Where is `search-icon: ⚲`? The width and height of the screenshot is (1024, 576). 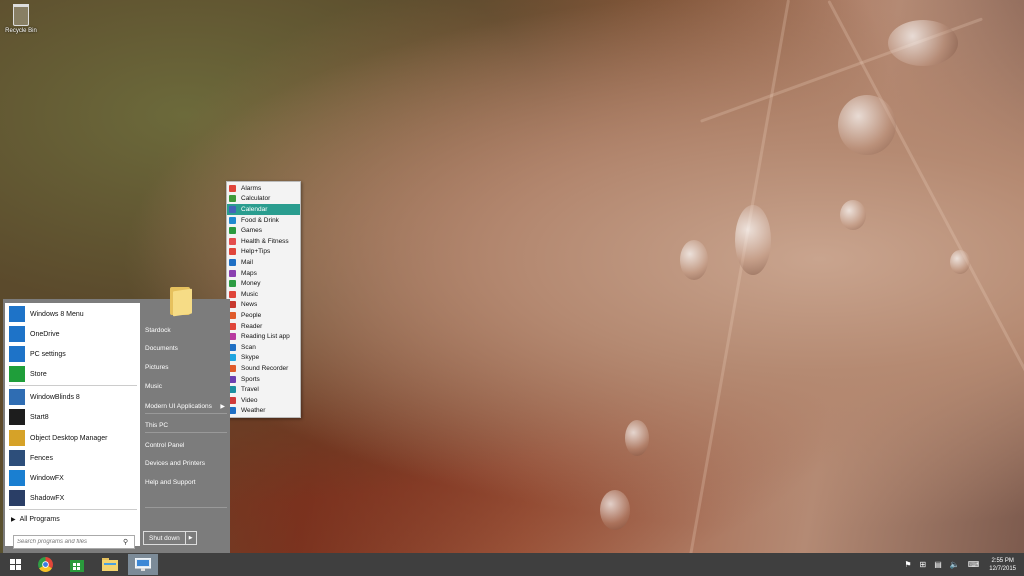 search-icon: ⚲ is located at coordinates (125, 542).